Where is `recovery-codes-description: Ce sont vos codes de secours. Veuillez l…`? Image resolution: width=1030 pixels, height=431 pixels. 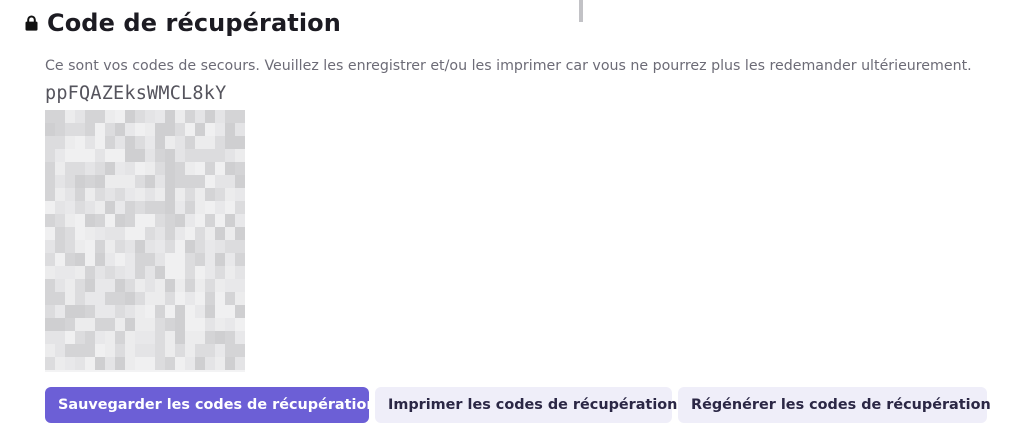 recovery-codes-description: Ce sont vos codes de secours. Veuillez l… is located at coordinates (508, 66).